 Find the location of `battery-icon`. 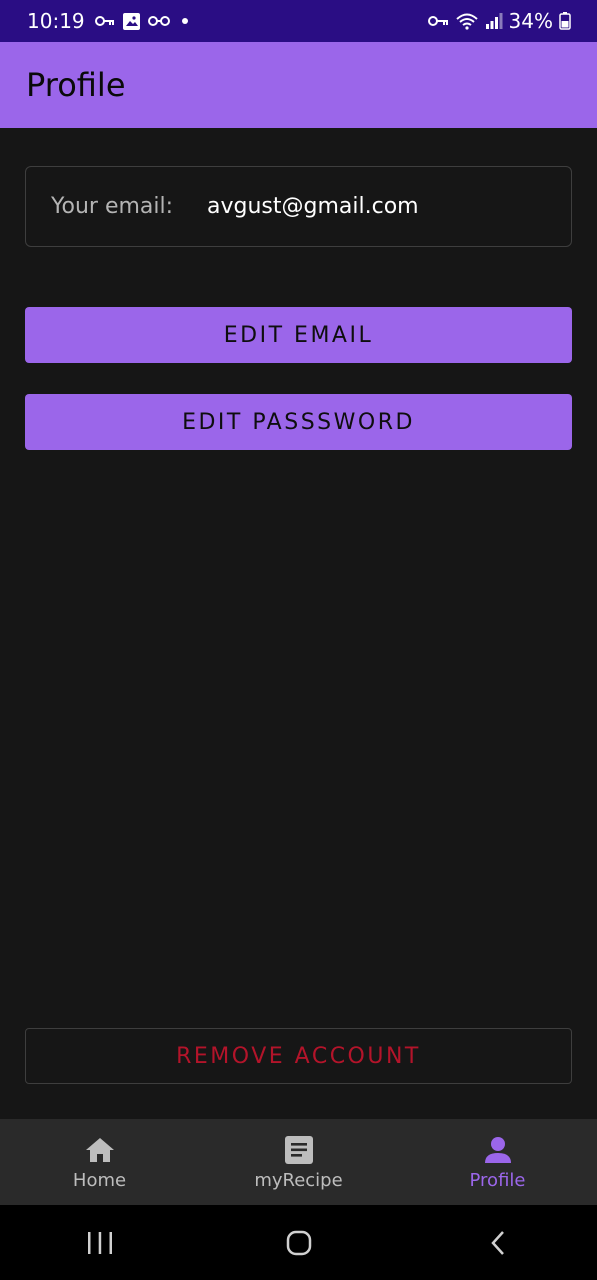

battery-icon is located at coordinates (565, 21).